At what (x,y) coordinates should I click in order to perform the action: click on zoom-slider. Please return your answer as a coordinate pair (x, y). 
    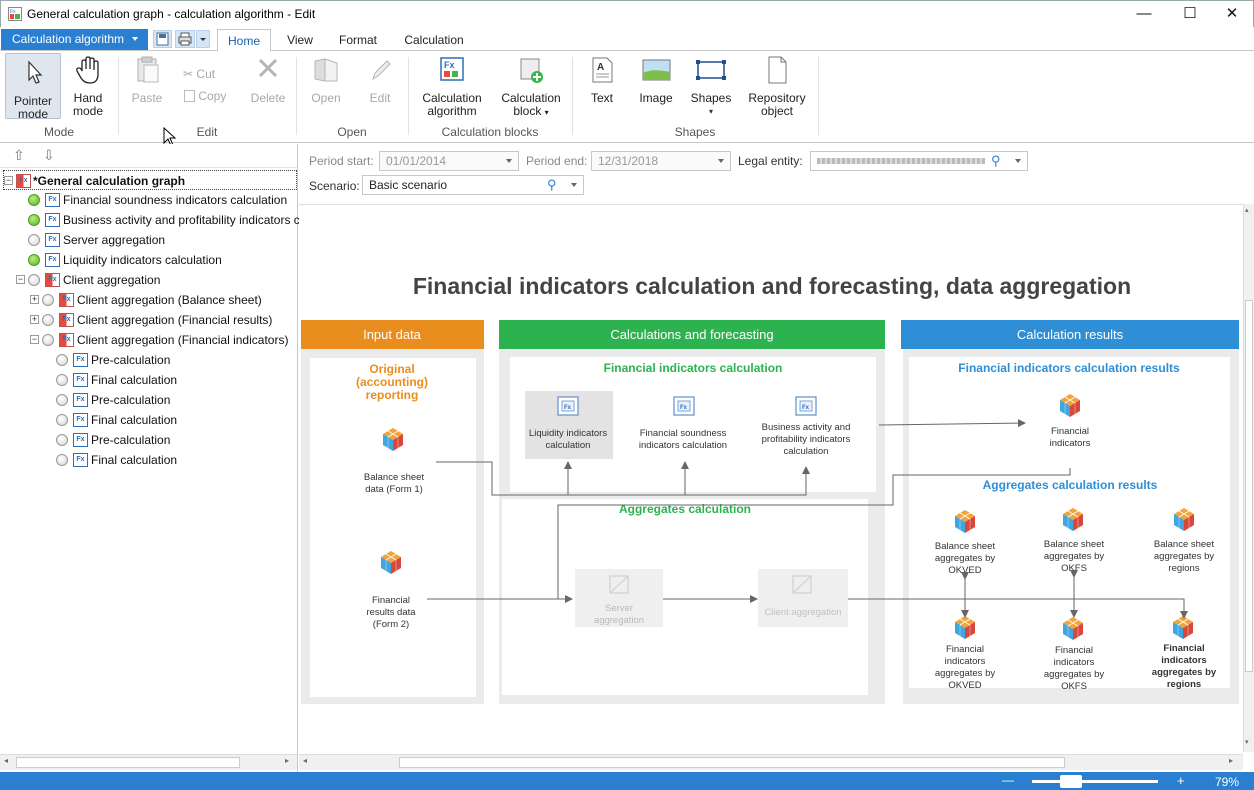
    Looking at the image, I should click on (1095, 781).